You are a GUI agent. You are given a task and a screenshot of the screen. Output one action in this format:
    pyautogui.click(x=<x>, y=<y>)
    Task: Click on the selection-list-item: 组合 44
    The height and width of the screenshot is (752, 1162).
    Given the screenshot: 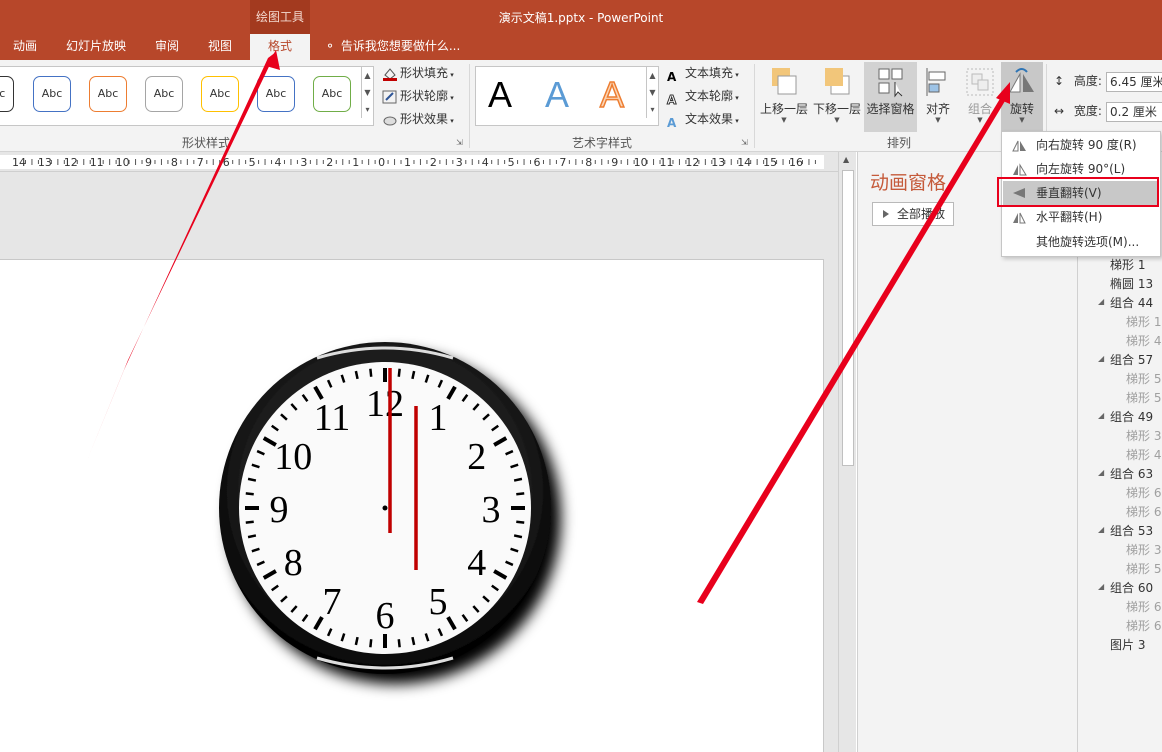 What is the action you would take?
    pyautogui.click(x=1131, y=302)
    